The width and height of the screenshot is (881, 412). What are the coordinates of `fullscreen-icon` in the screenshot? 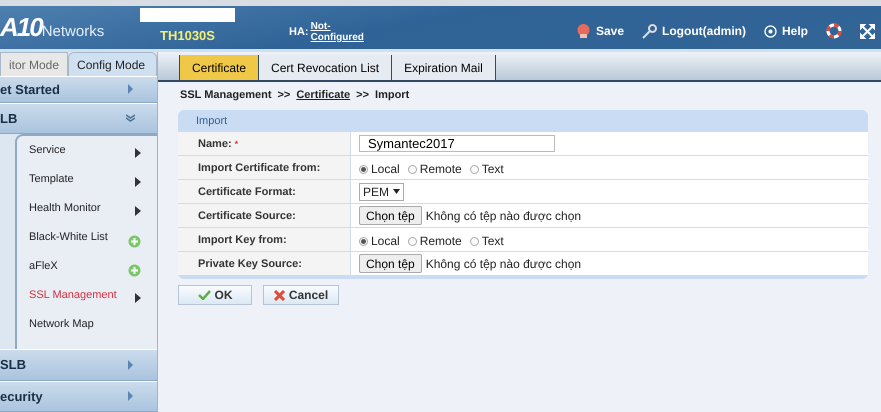 It's located at (867, 31).